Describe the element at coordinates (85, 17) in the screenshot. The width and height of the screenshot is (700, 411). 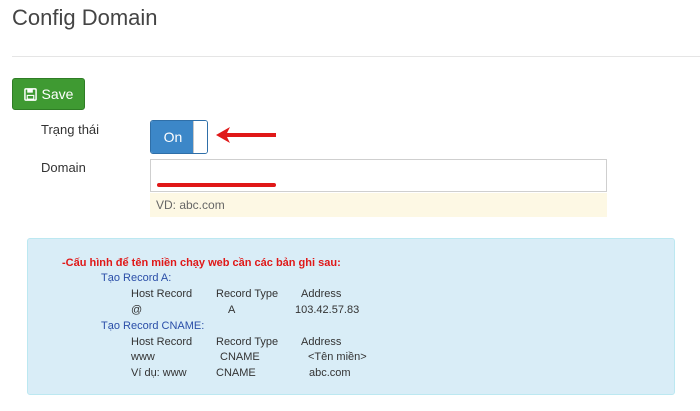
I see `page-title: Config Domain` at that location.